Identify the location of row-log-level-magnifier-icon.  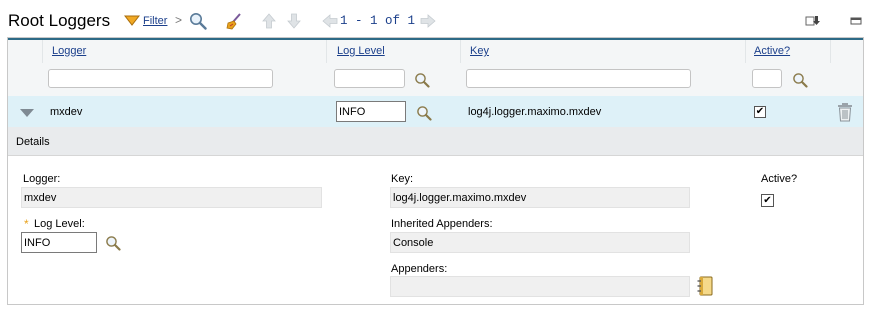
(424, 113).